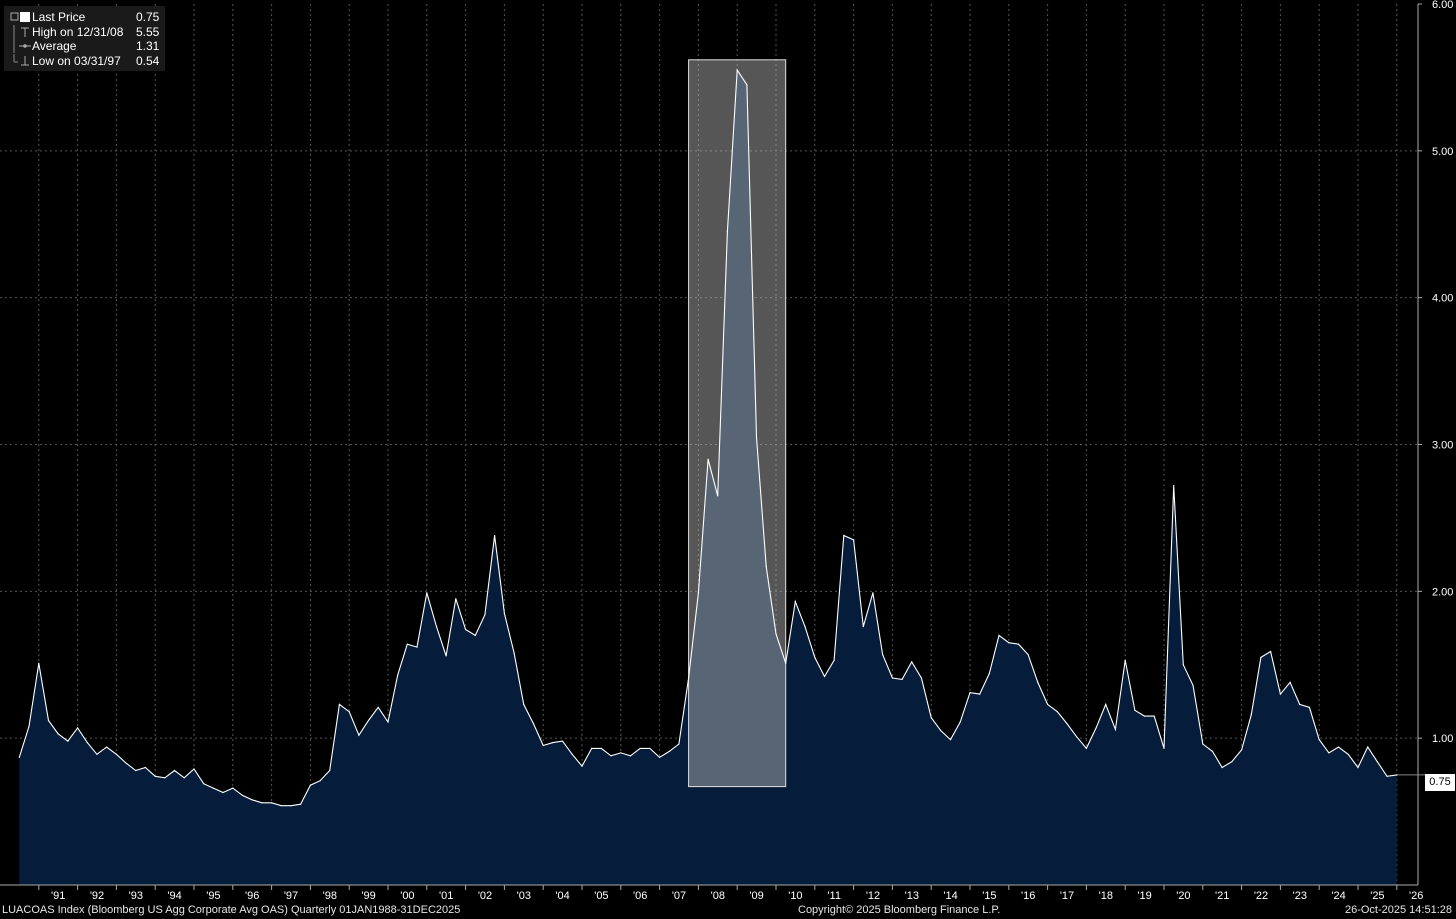 The width and height of the screenshot is (1456, 919). What do you see at coordinates (148, 17) in the screenshot?
I see `legend-value: 0.75` at bounding box center [148, 17].